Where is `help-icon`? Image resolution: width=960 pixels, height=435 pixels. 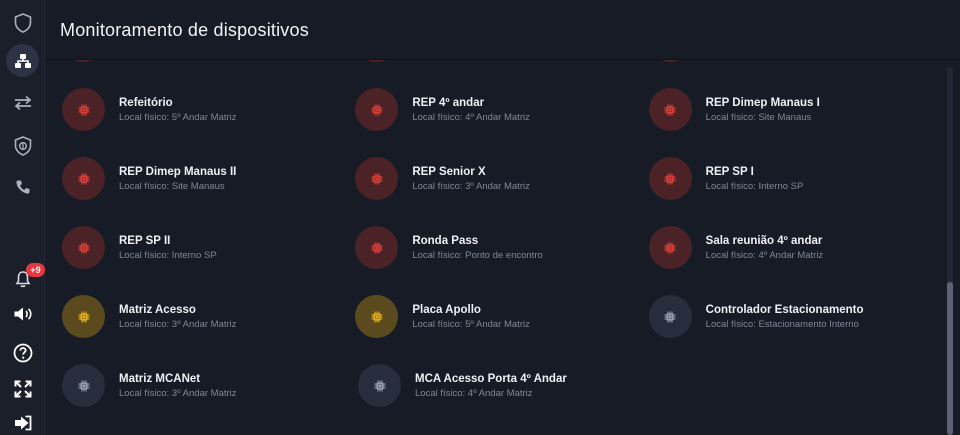
help-icon is located at coordinates (22, 352).